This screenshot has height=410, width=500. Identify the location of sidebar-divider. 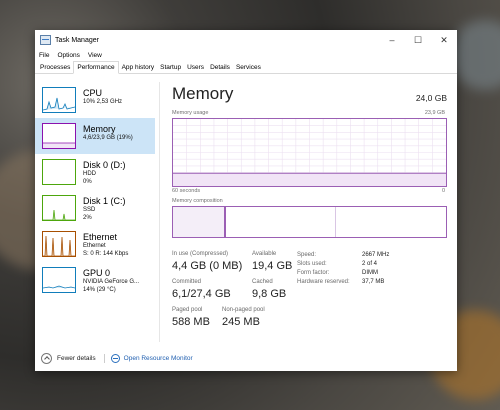
(159, 212).